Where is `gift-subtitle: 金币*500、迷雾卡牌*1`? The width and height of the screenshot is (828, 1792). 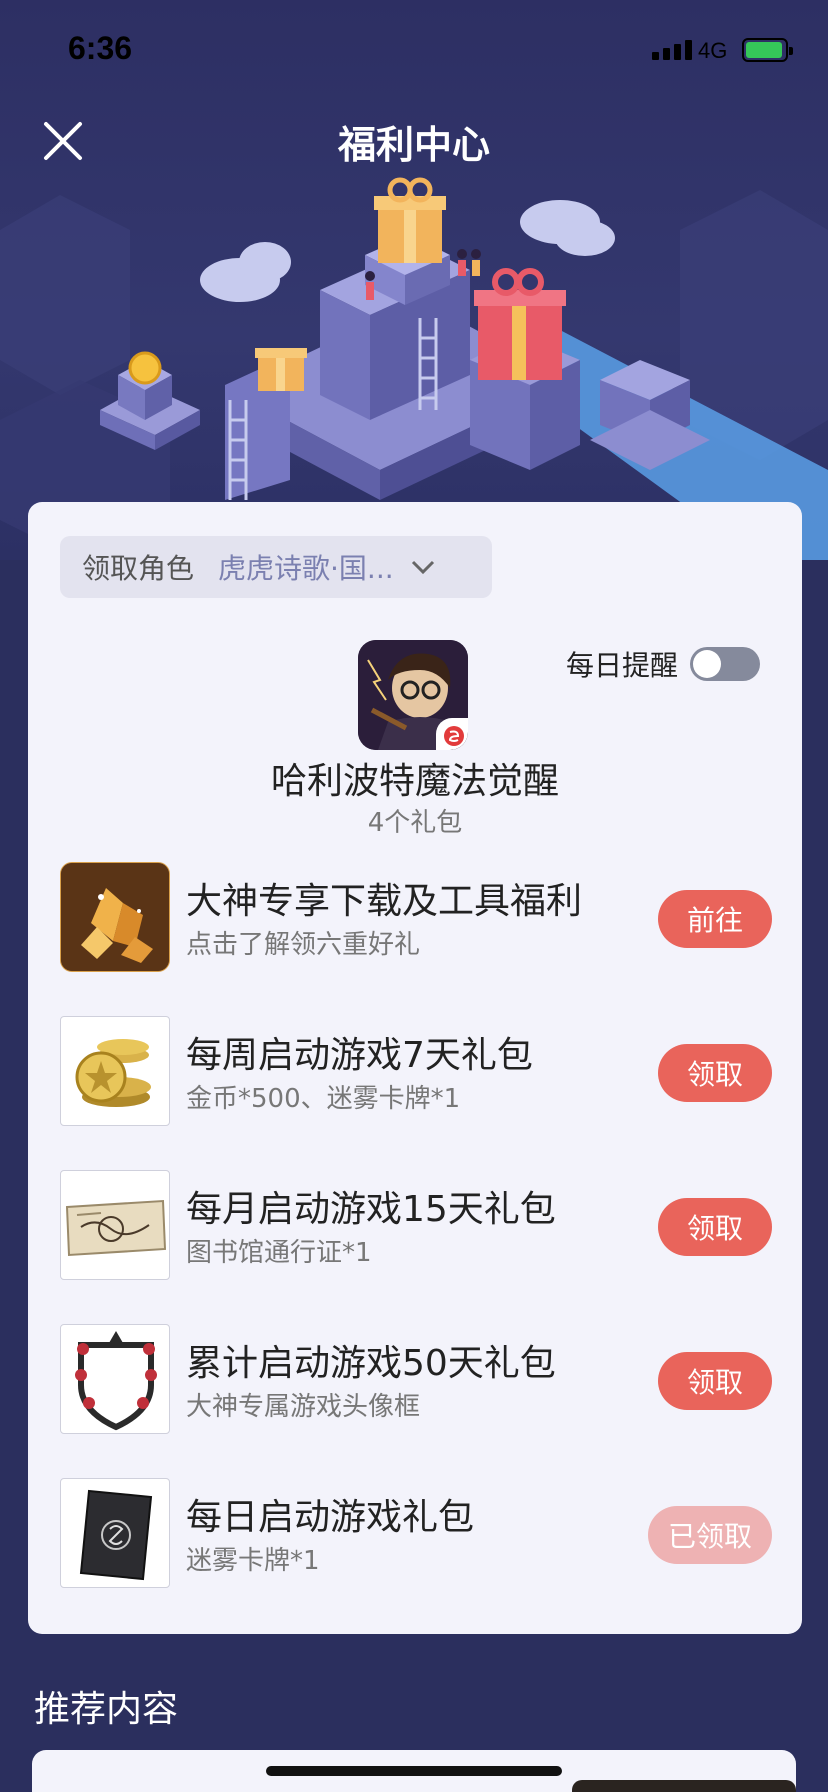 gift-subtitle: 金币*500、迷雾卡牌*1 is located at coordinates (323, 1099).